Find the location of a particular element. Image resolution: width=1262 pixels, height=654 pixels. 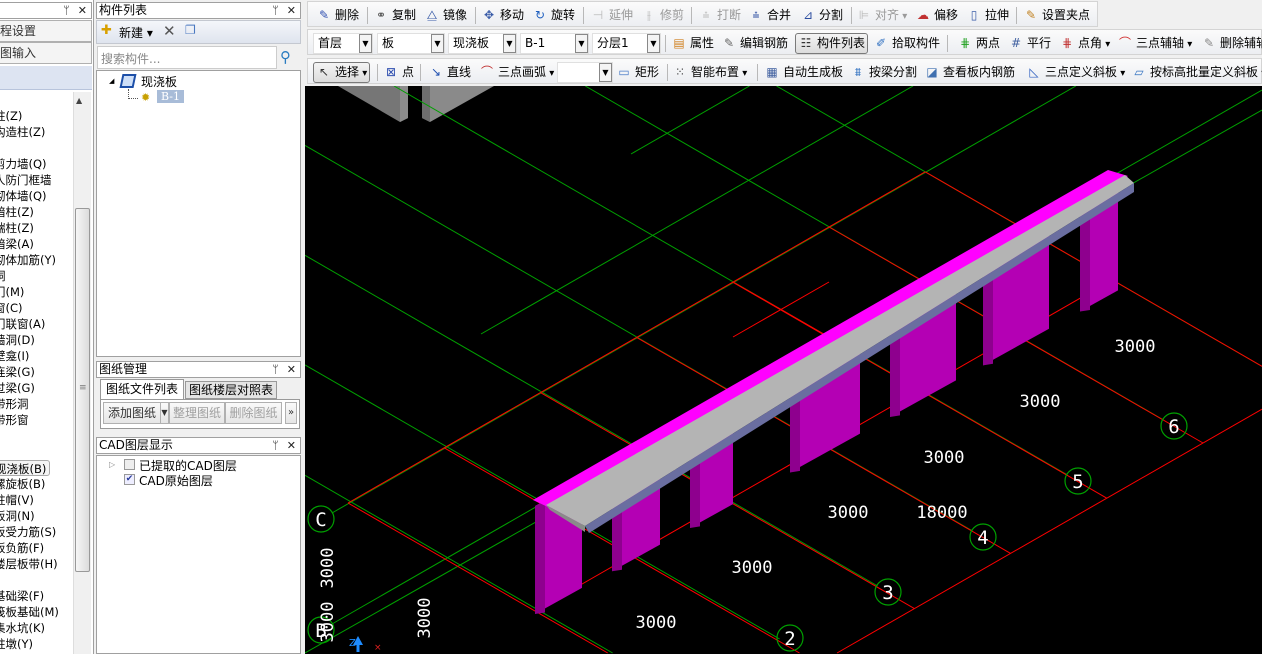

line-button: ↘ 直线 is located at coordinates (449, 72).